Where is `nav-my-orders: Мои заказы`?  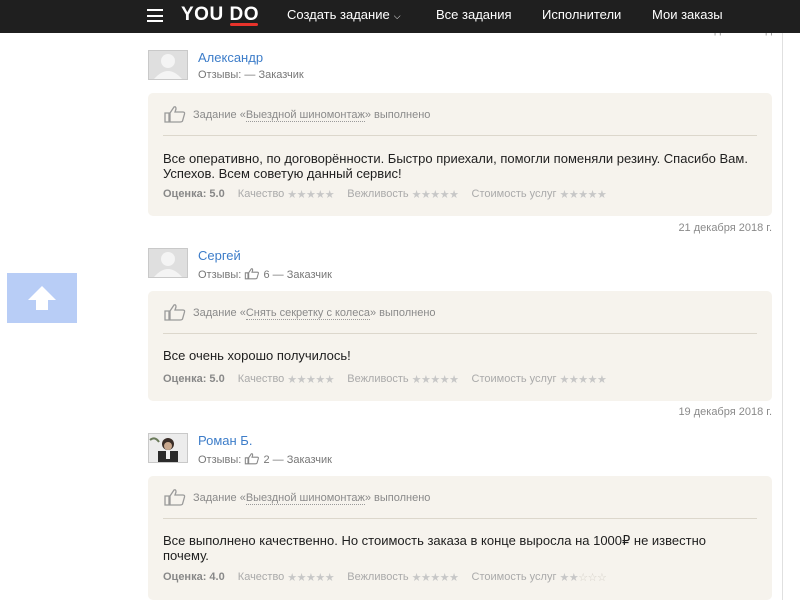 nav-my-orders: Мои заказы is located at coordinates (687, 14).